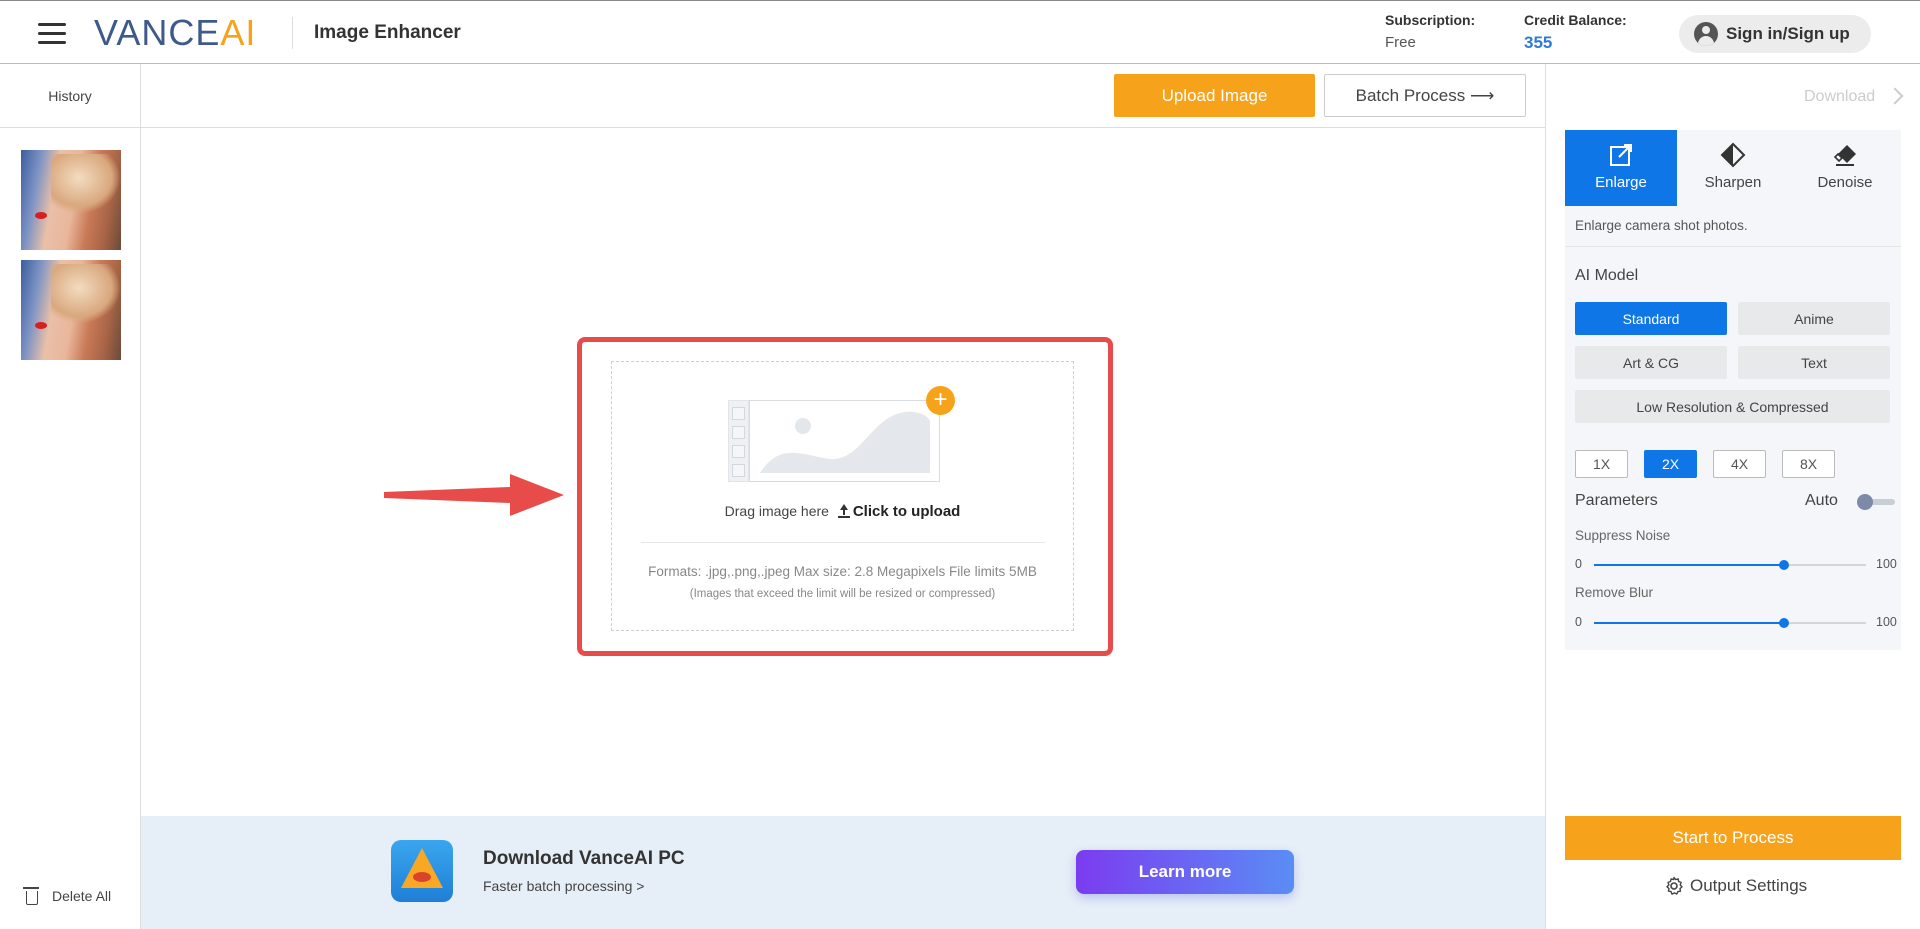  What do you see at coordinates (1733, 155) in the screenshot?
I see `sharpen-icon` at bounding box center [1733, 155].